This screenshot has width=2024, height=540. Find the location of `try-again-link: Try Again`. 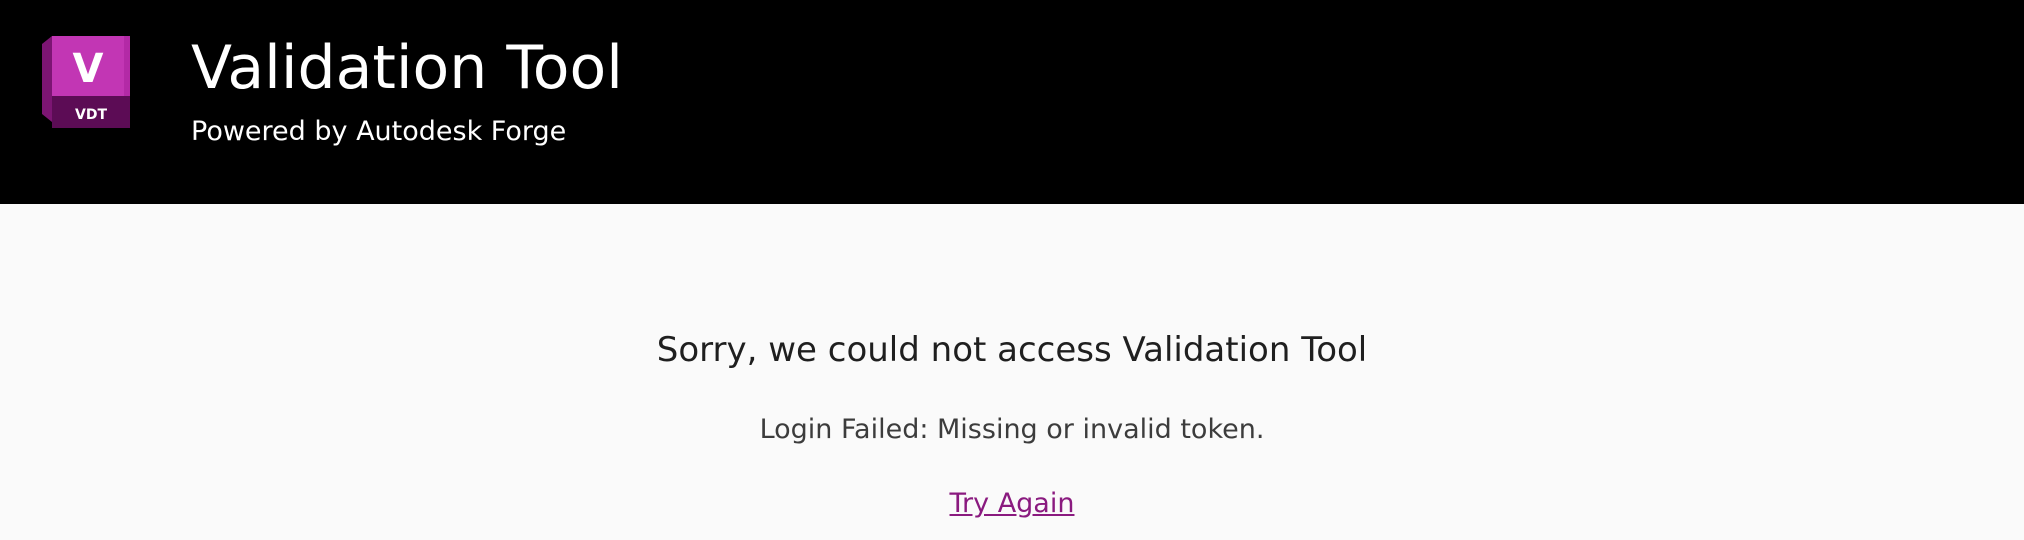

try-again-link: Try Again is located at coordinates (1012, 503).